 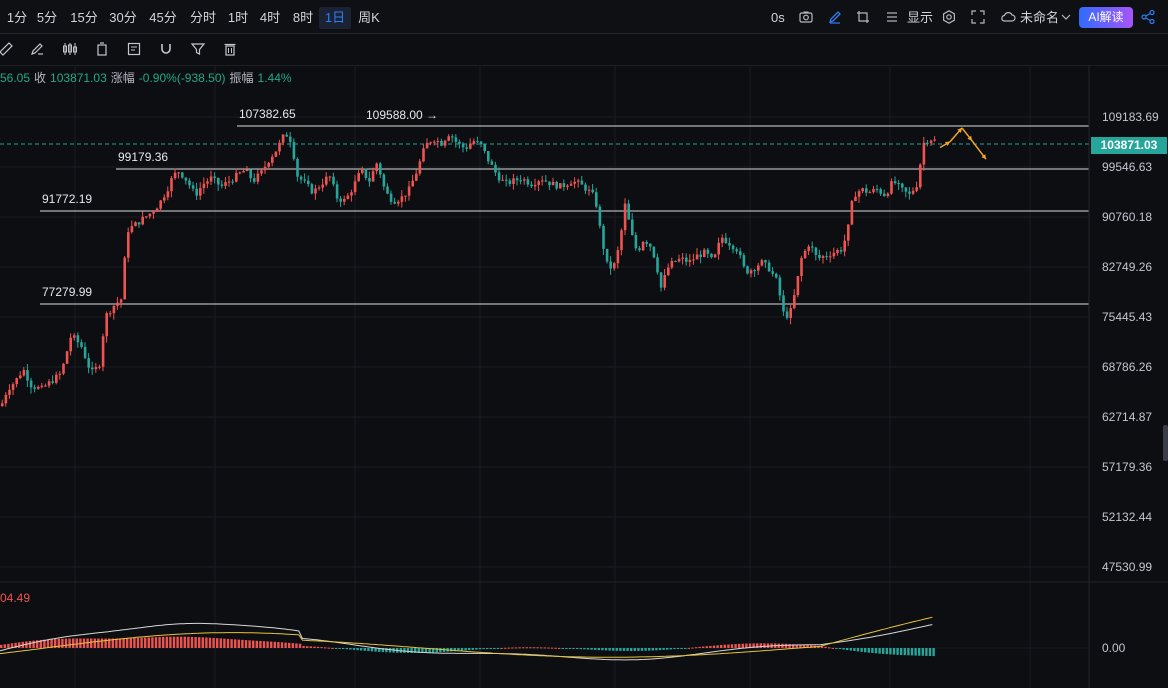 What do you see at coordinates (15, 78) in the screenshot?
I see `open-value: 56.05` at bounding box center [15, 78].